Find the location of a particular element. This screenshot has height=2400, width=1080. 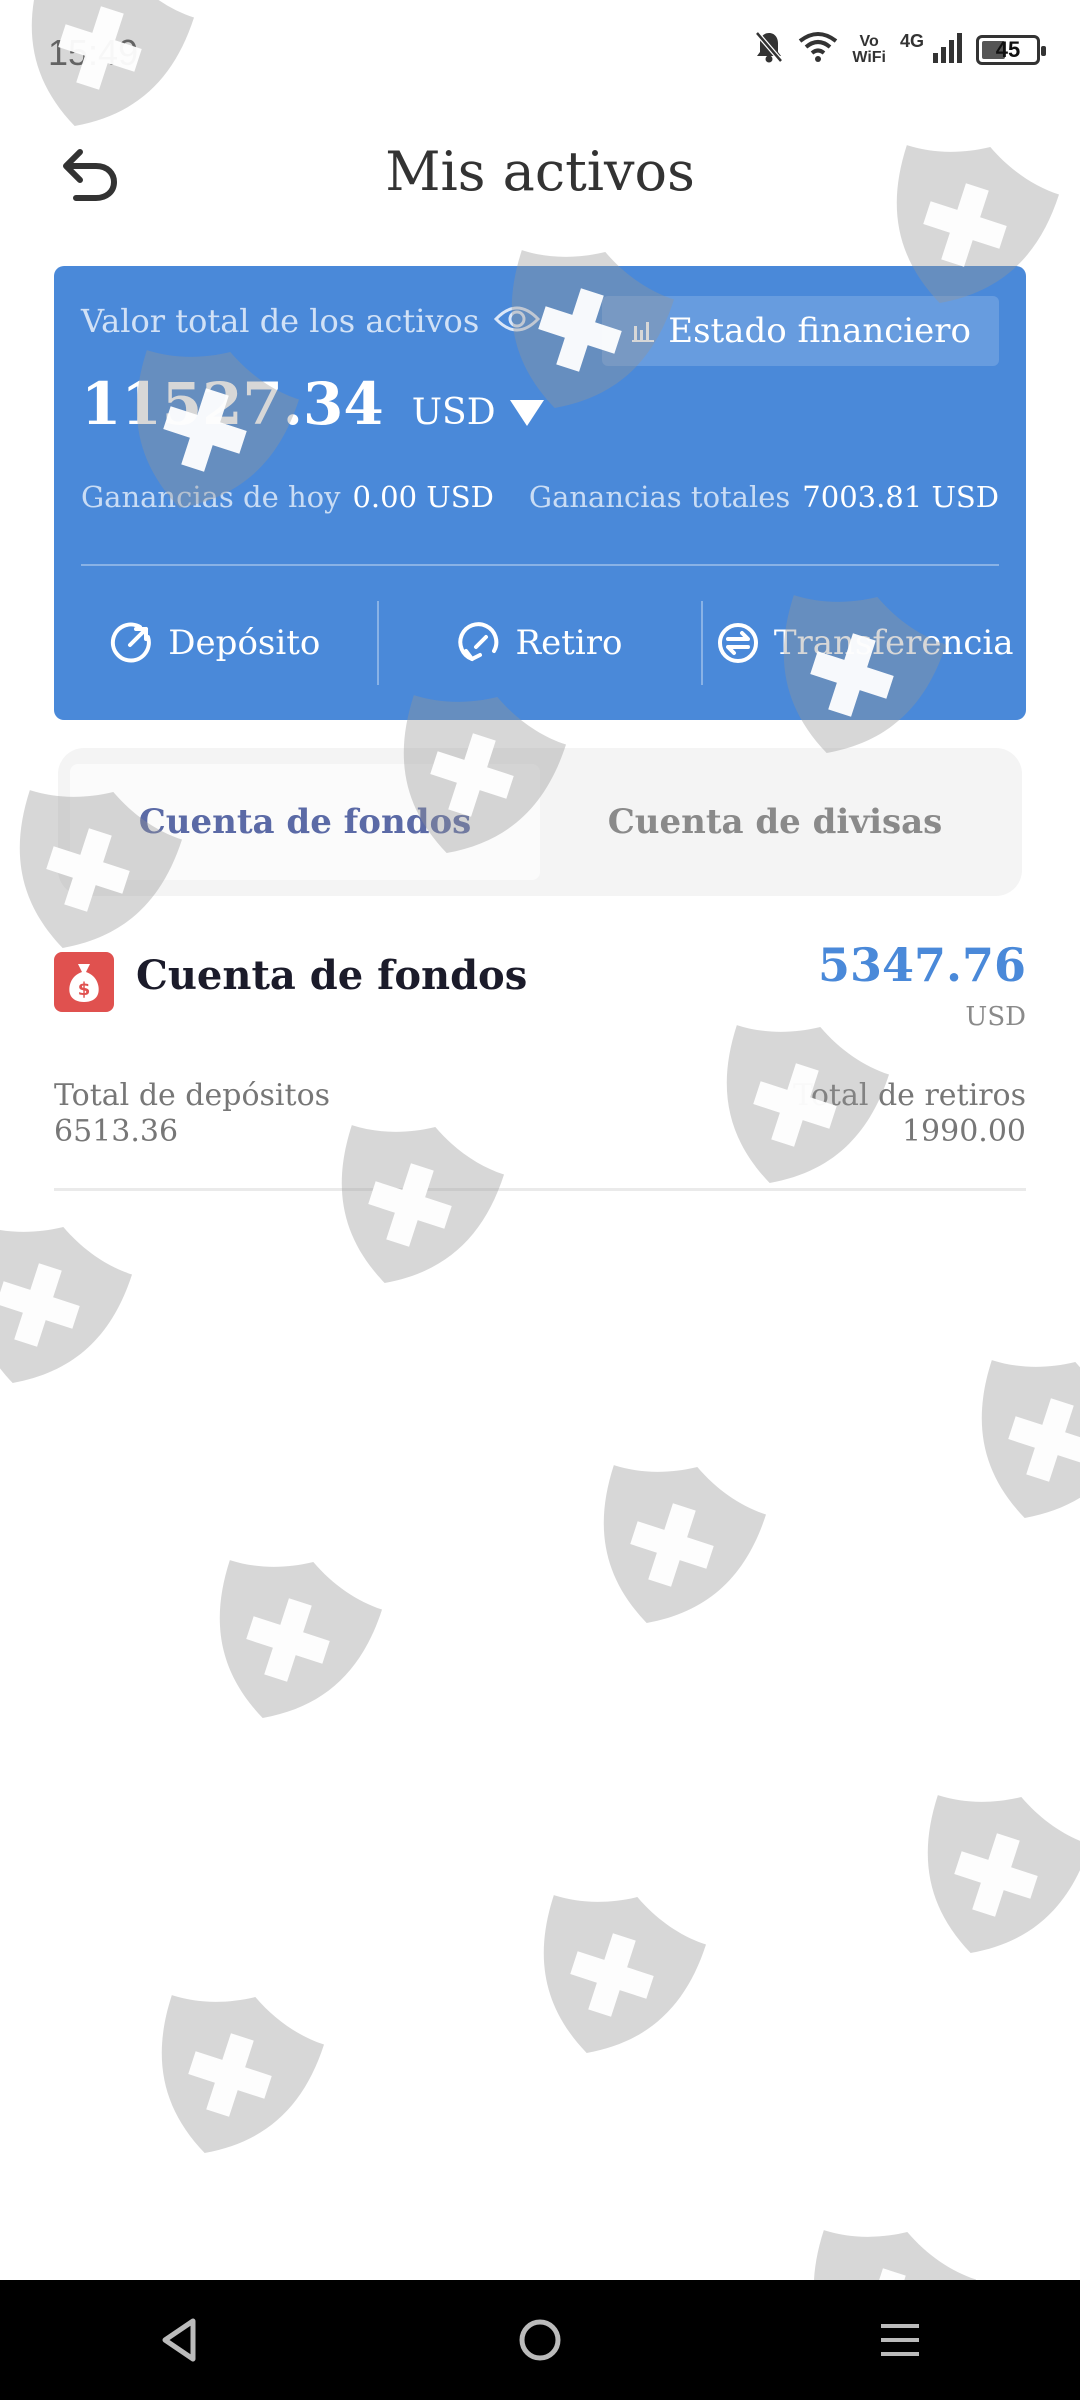

transfer-icon is located at coordinates (737, 643).